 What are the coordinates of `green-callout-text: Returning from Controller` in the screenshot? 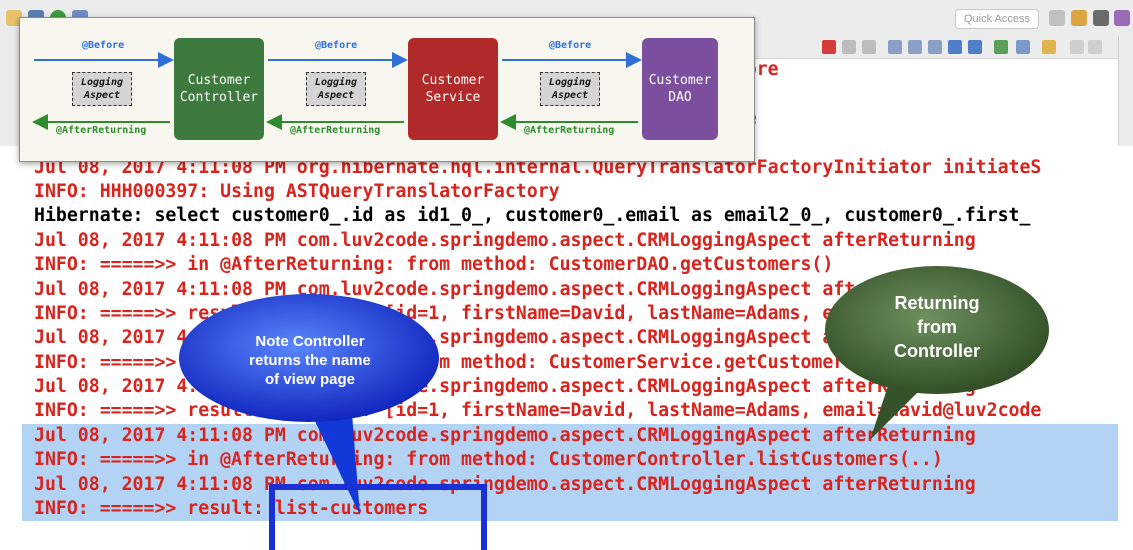 It's located at (936, 327).